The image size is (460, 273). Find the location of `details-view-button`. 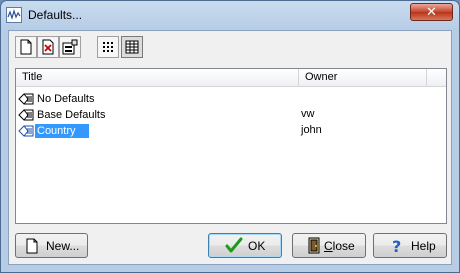

details-view-button is located at coordinates (132, 47).